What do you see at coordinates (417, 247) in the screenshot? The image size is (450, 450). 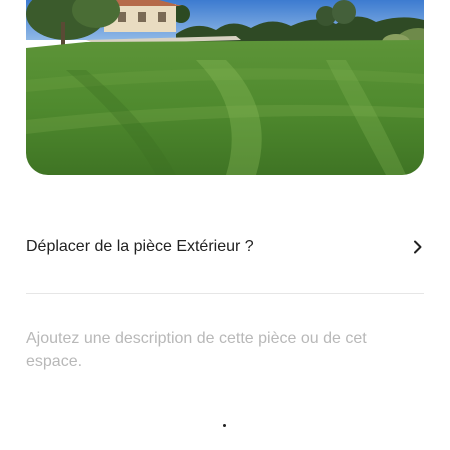 I see `chevron-right-icon` at bounding box center [417, 247].